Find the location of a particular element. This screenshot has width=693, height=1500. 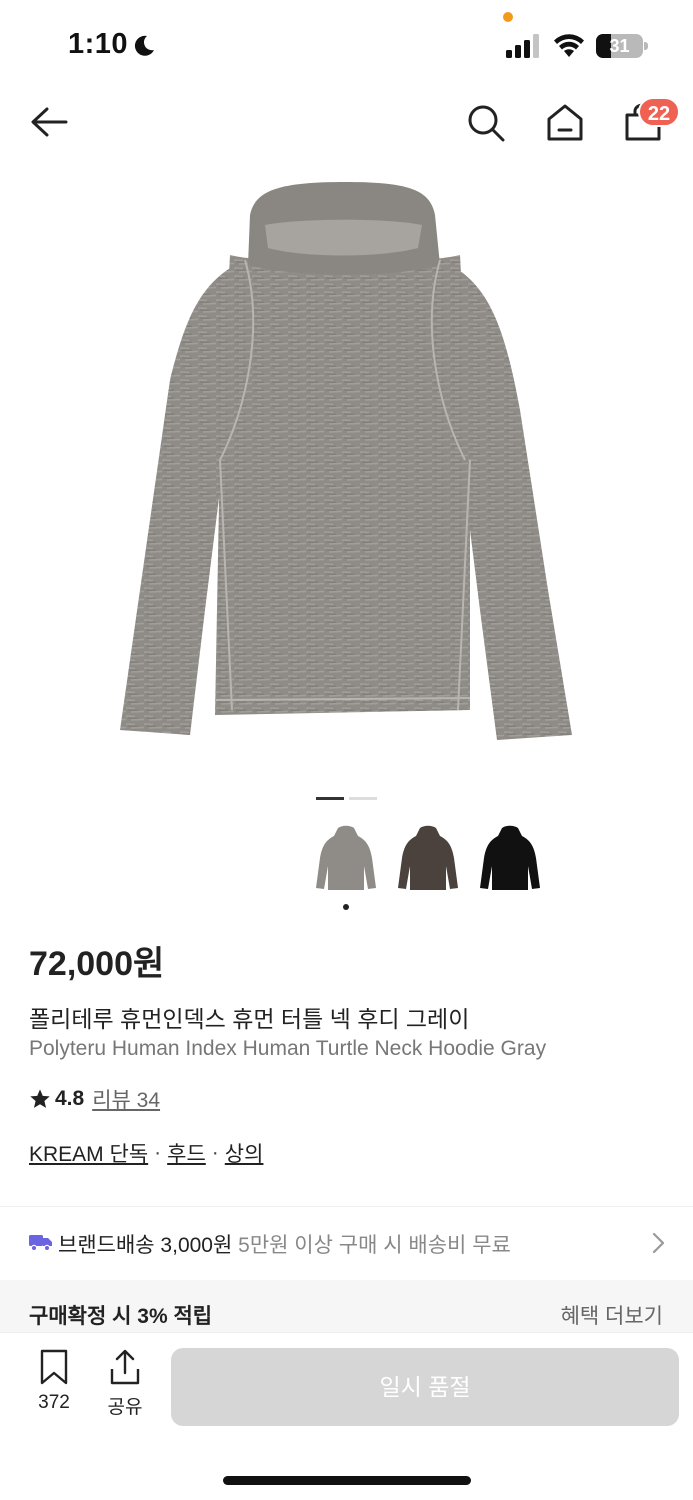

home-indicator is located at coordinates (347, 1480).